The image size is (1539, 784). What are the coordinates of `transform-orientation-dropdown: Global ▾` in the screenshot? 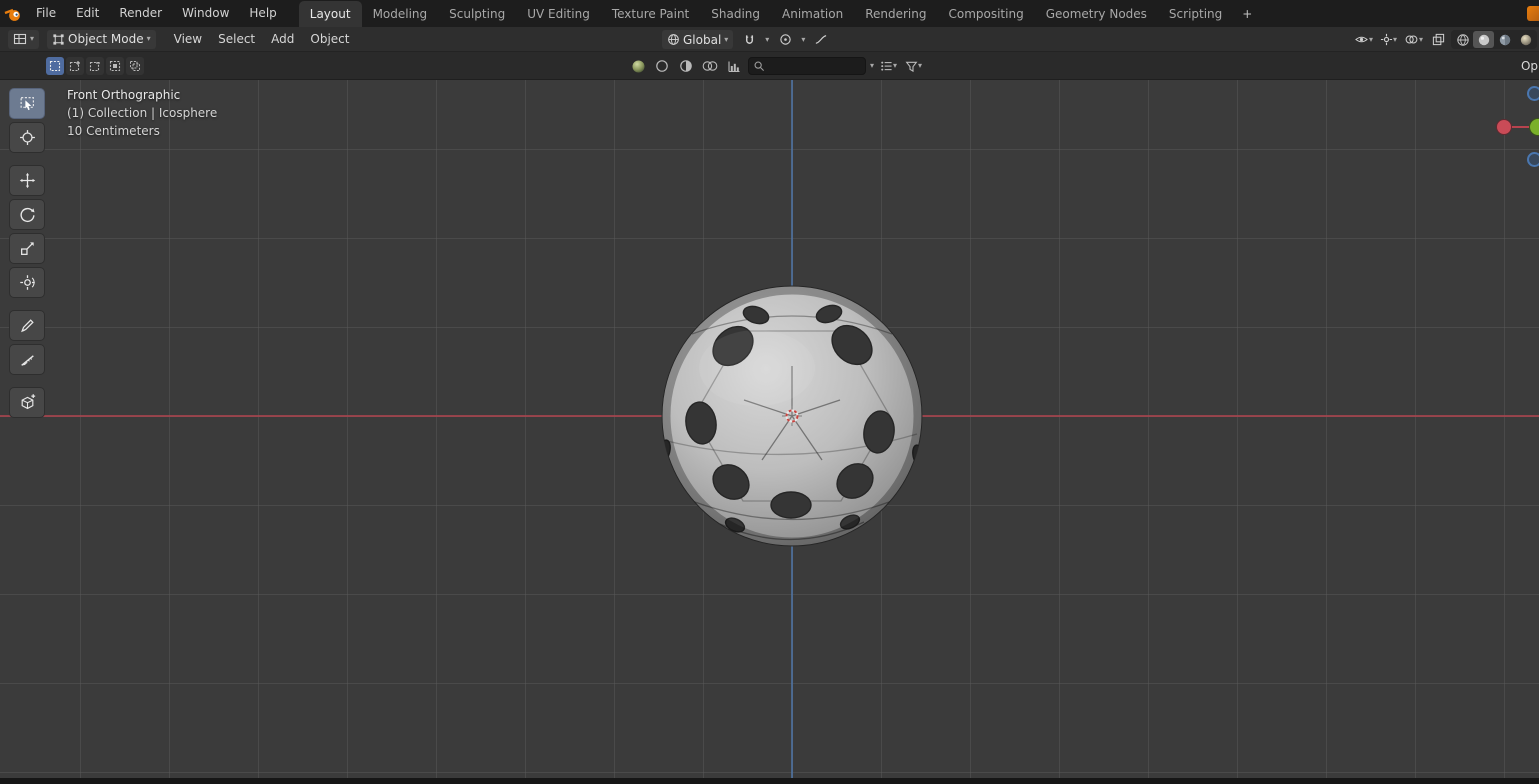 It's located at (698, 39).